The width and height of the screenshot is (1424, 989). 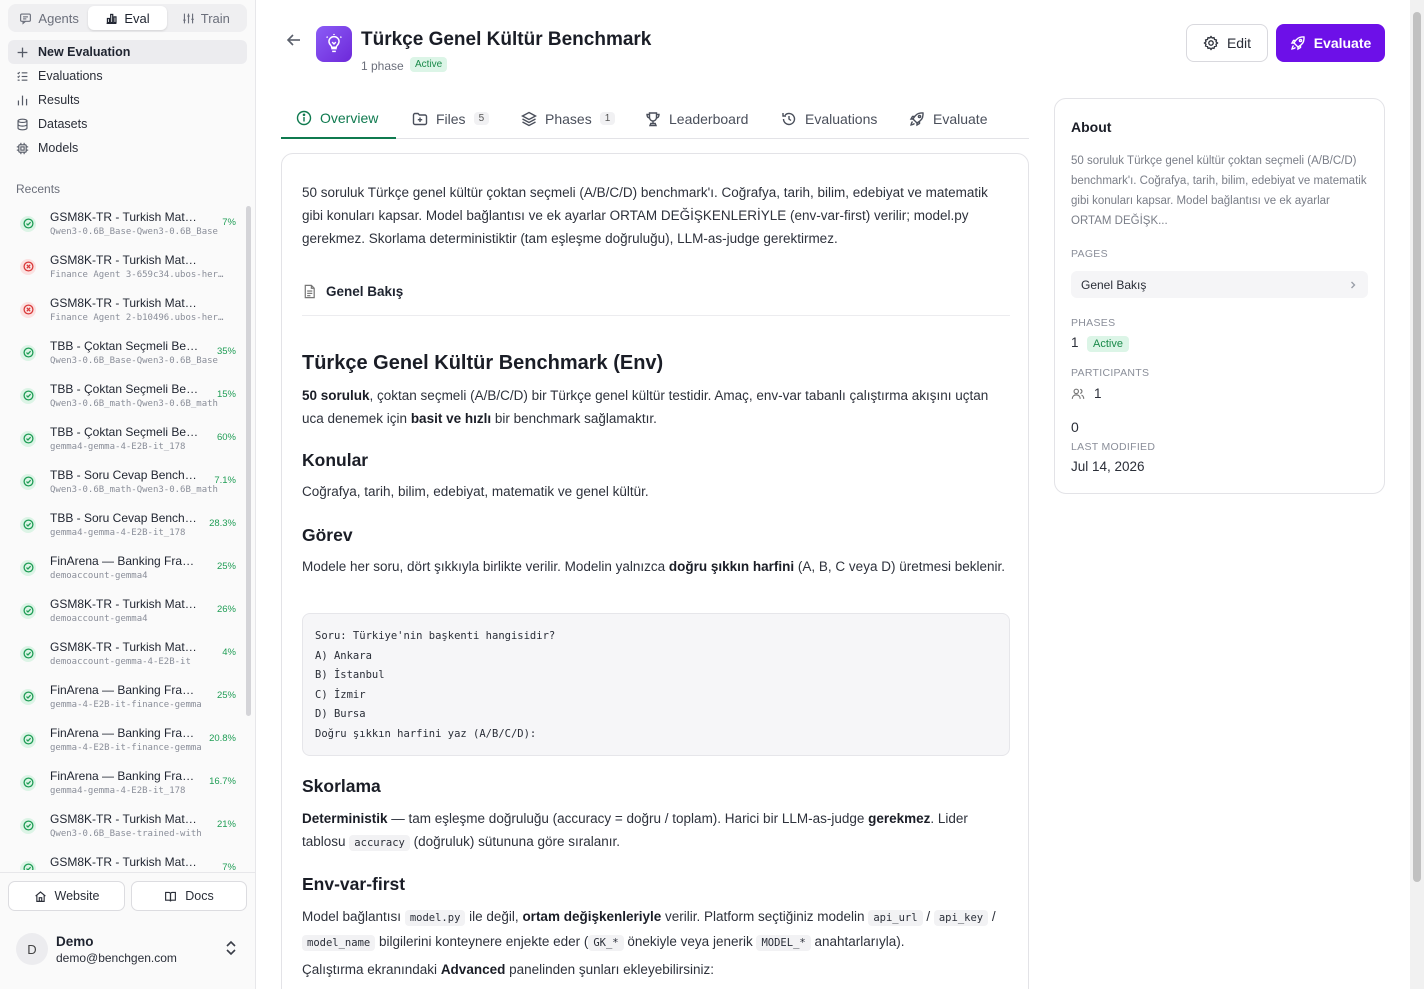 What do you see at coordinates (127, 76) in the screenshot?
I see `nav-evaluations: Evaluations` at bounding box center [127, 76].